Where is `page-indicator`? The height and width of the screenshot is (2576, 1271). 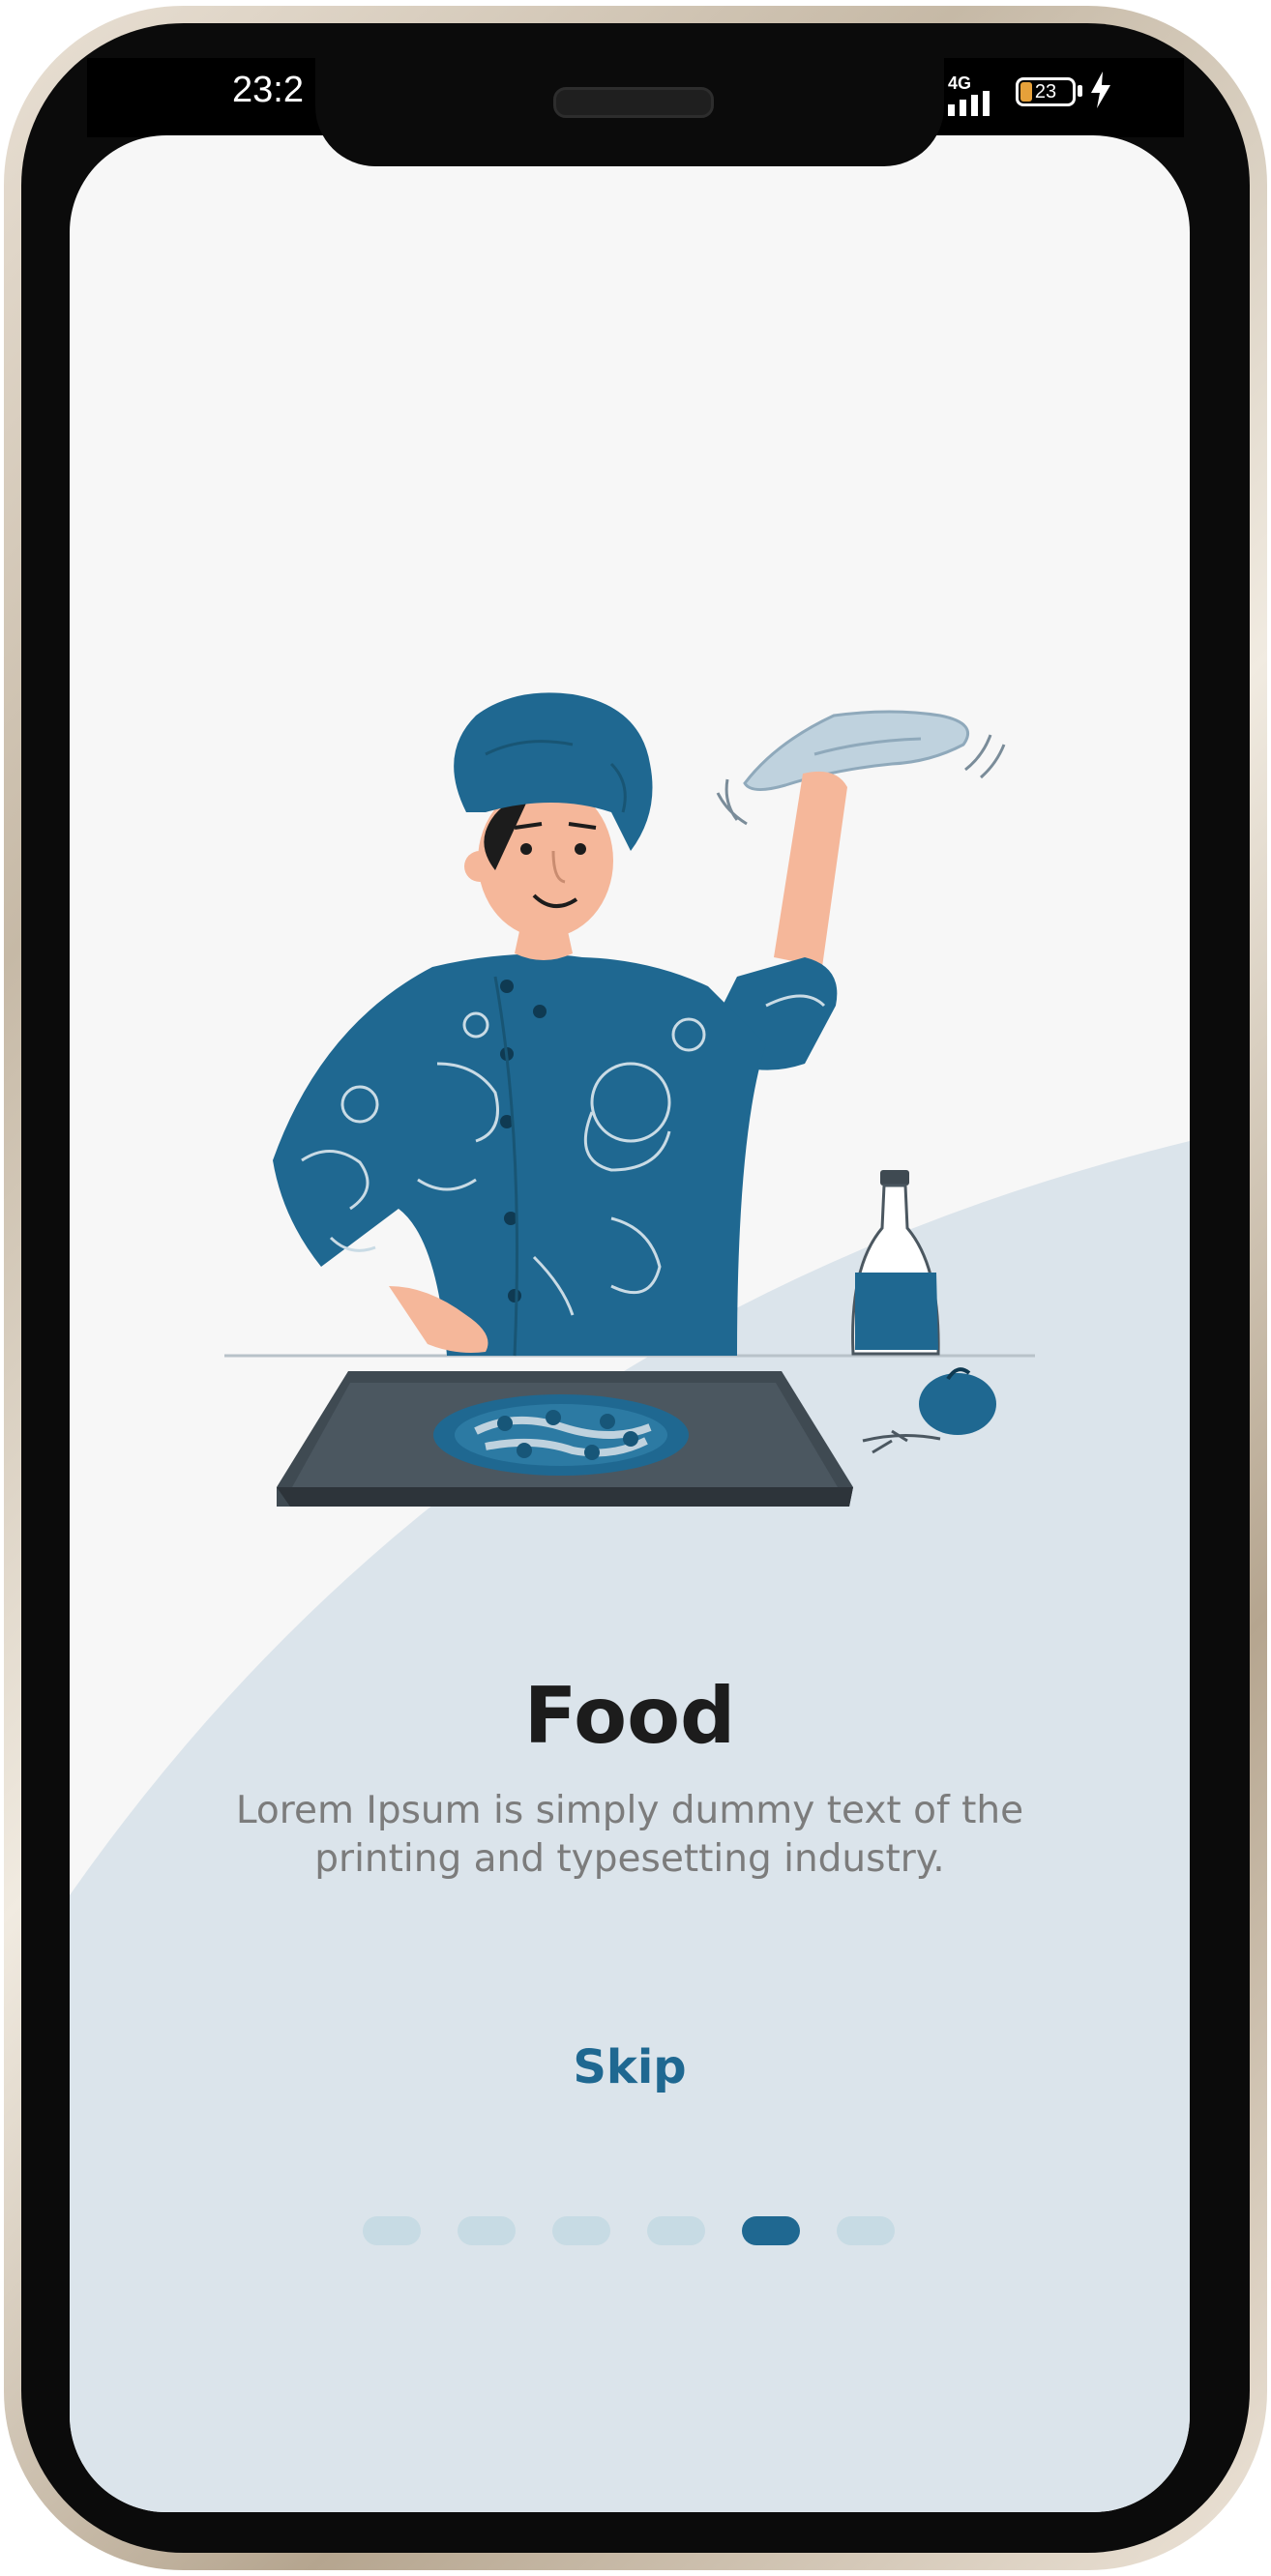
page-indicator is located at coordinates (630, 2231).